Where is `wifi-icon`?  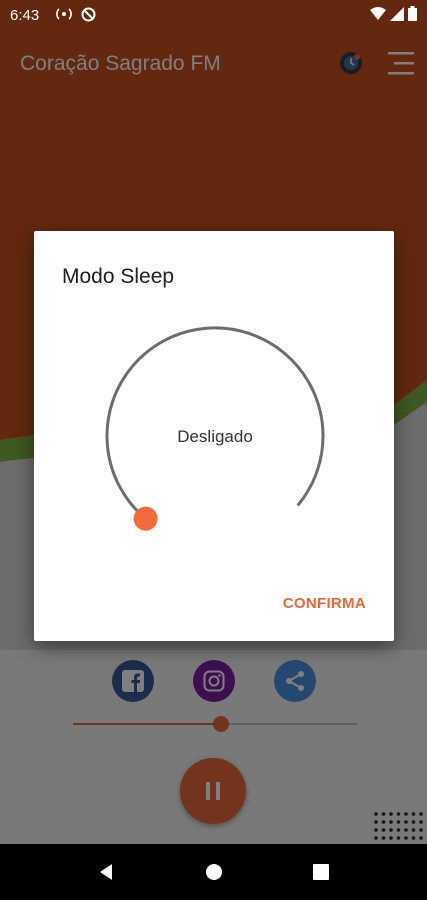 wifi-icon is located at coordinates (378, 13).